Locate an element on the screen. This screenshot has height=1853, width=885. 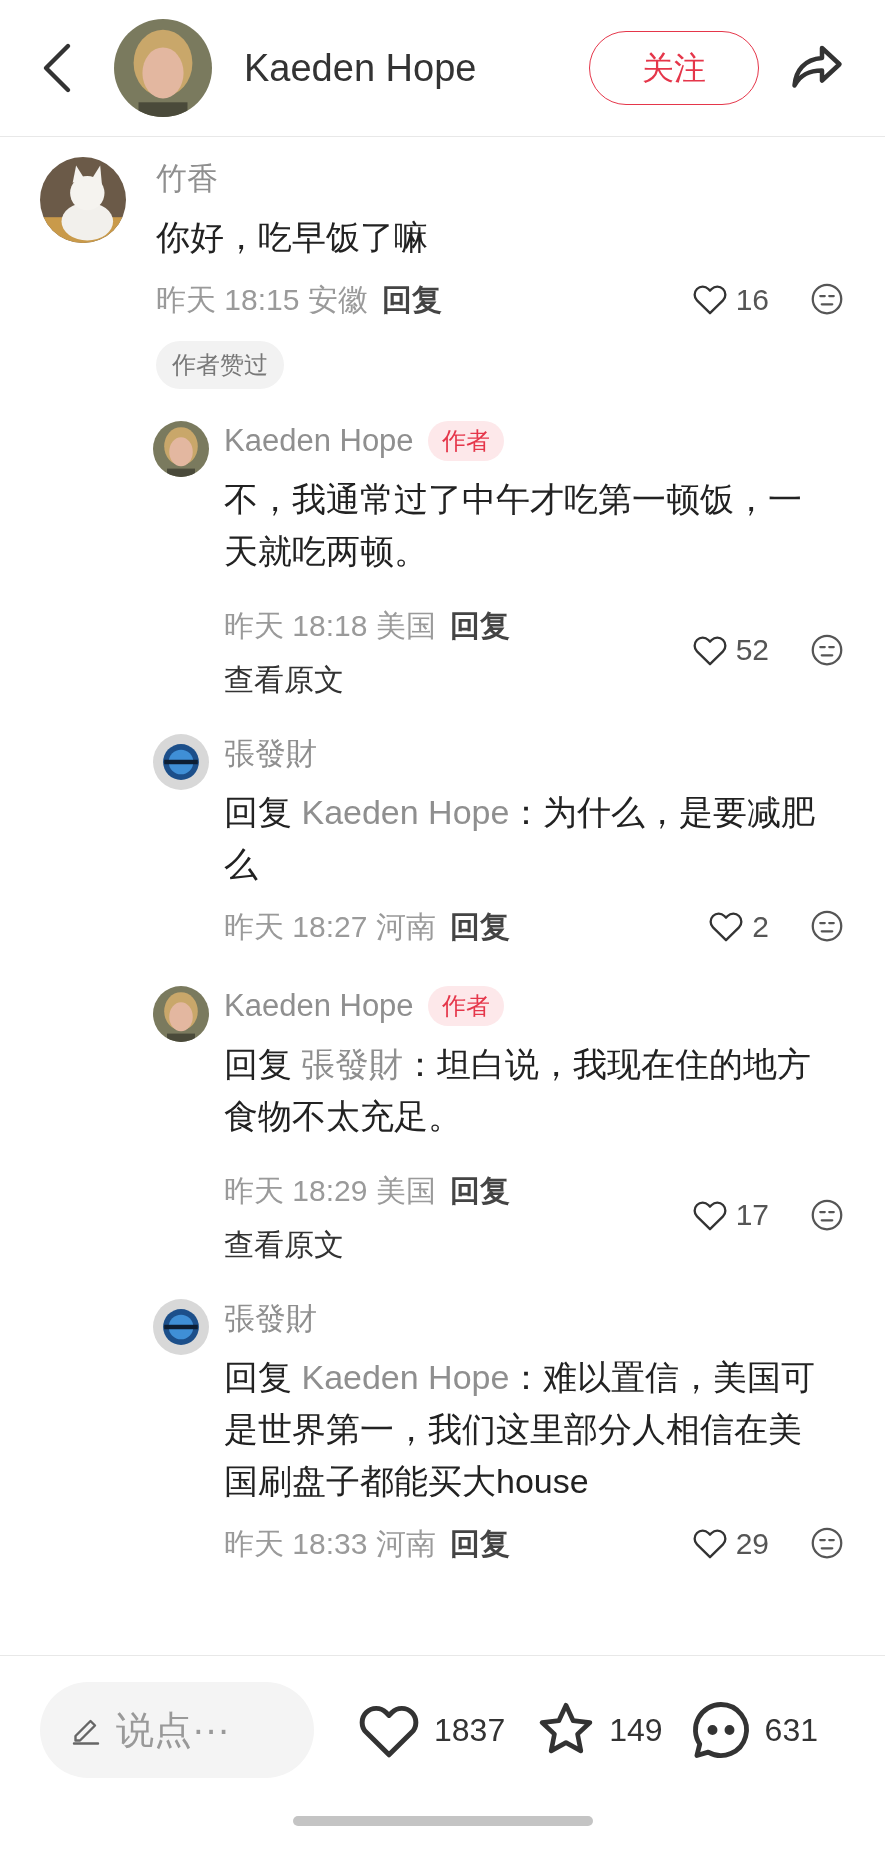
like-control: 29 is located at coordinates (729, 1543).